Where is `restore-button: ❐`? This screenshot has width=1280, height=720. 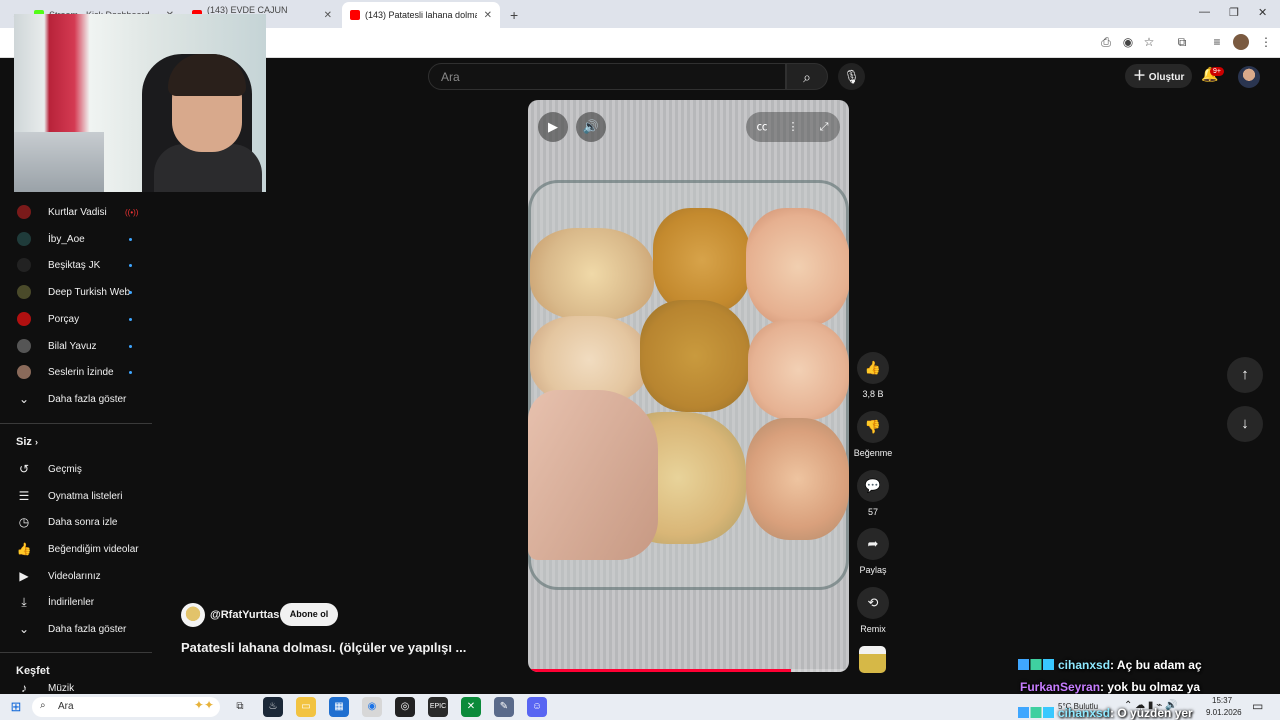
restore-button: ❐ is located at coordinates (1234, 12).